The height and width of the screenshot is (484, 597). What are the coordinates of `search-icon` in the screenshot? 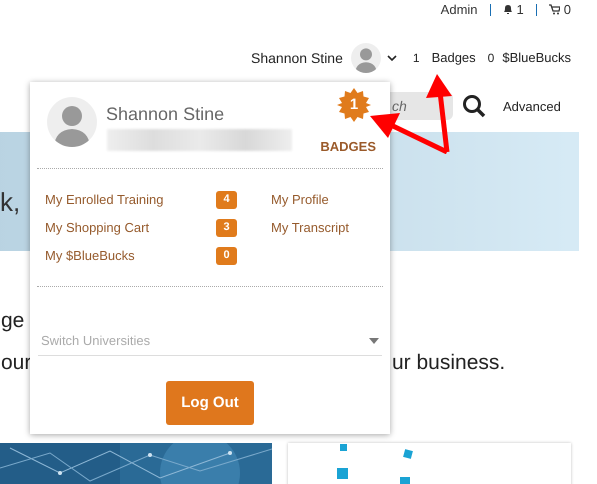 It's located at (474, 106).